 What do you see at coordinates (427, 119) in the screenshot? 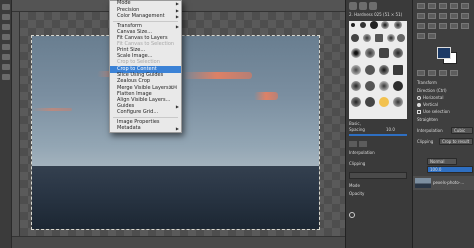
I see `straighten-label: Straighten` at bounding box center [427, 119].